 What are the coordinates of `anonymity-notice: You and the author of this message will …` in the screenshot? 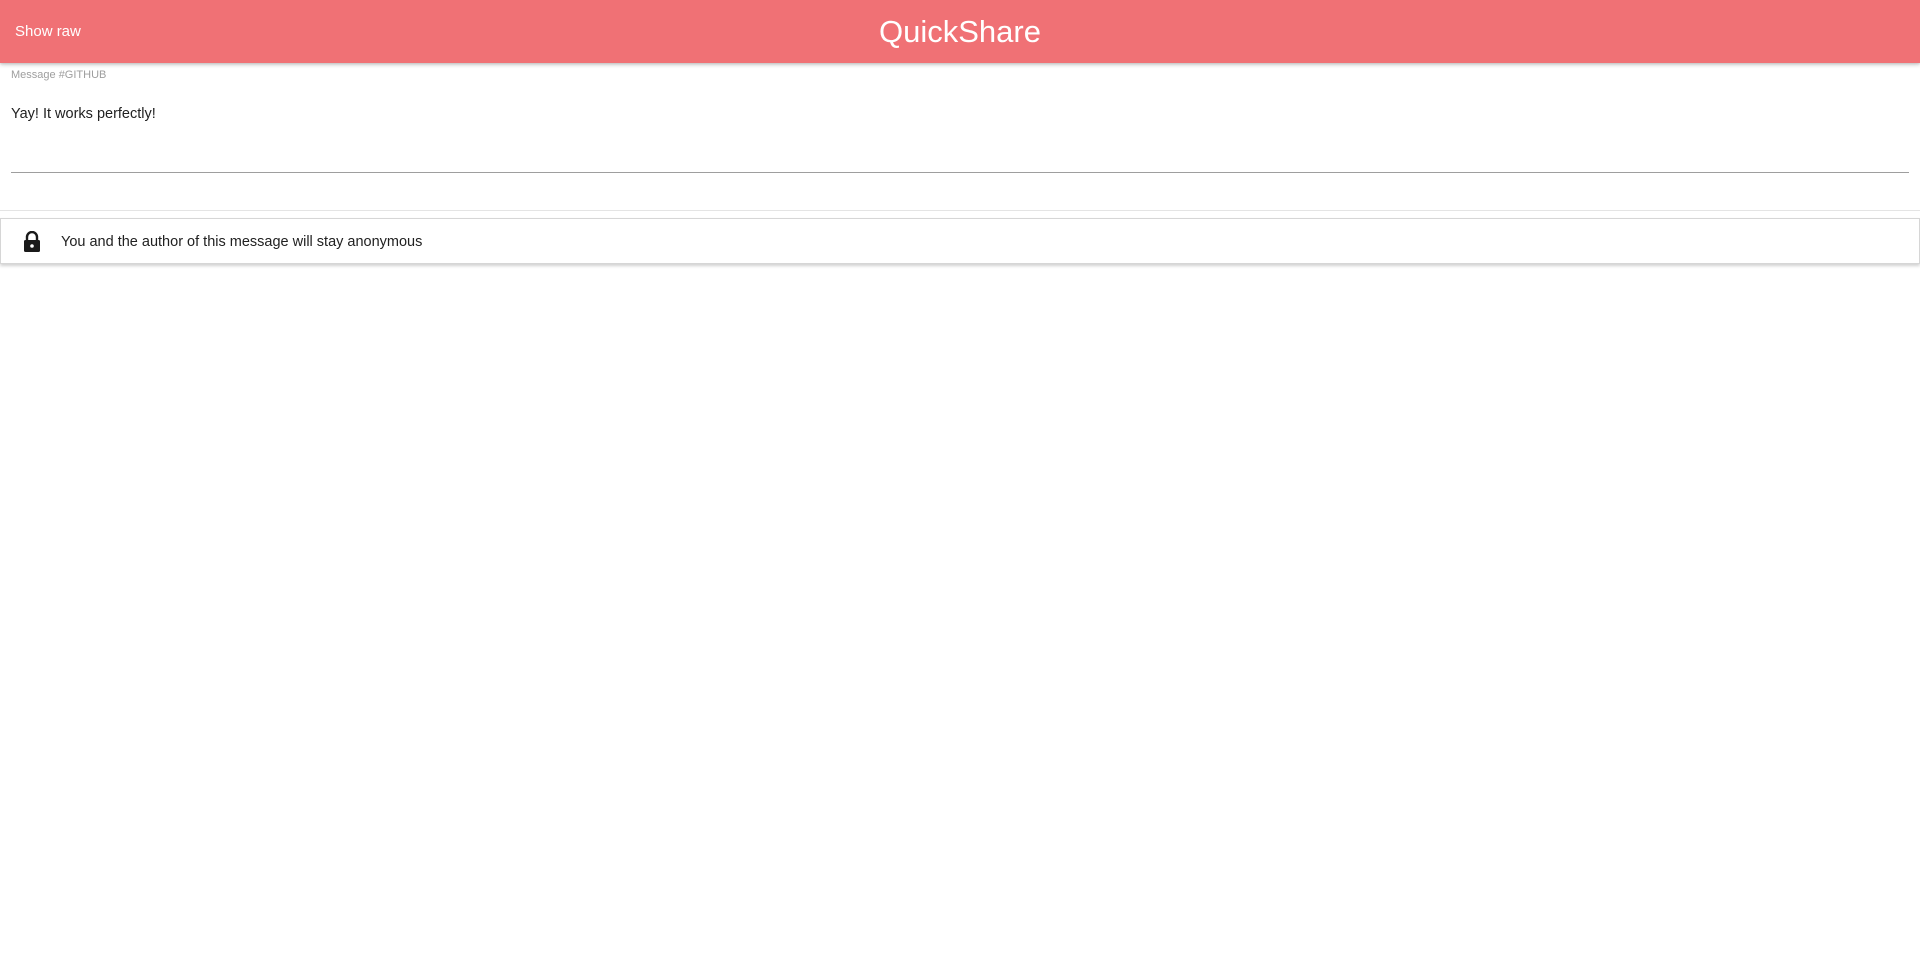 It's located at (960, 241).